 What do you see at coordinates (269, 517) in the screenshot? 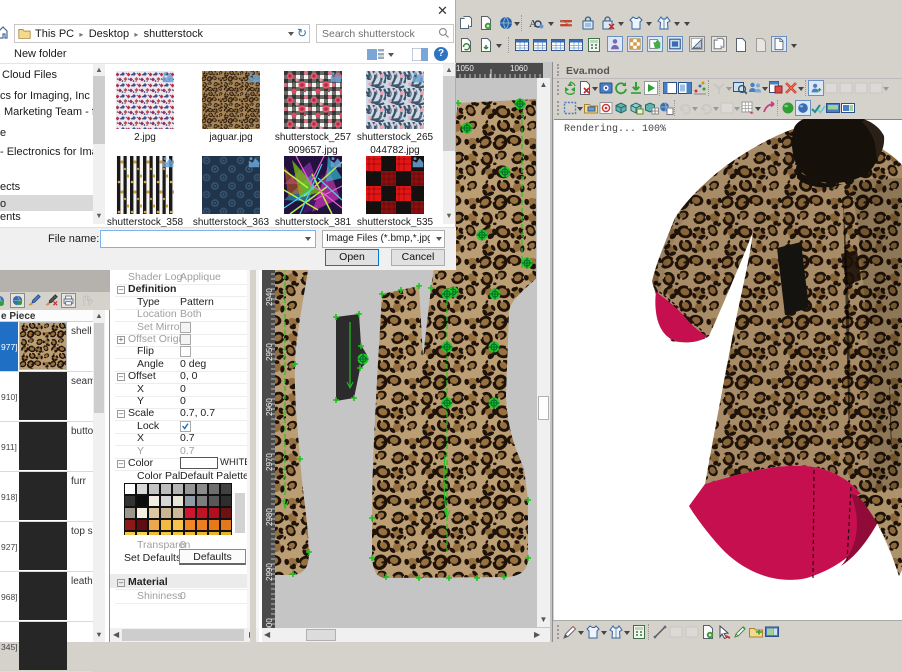
I see `svg-text: 2980` at bounding box center [269, 517].